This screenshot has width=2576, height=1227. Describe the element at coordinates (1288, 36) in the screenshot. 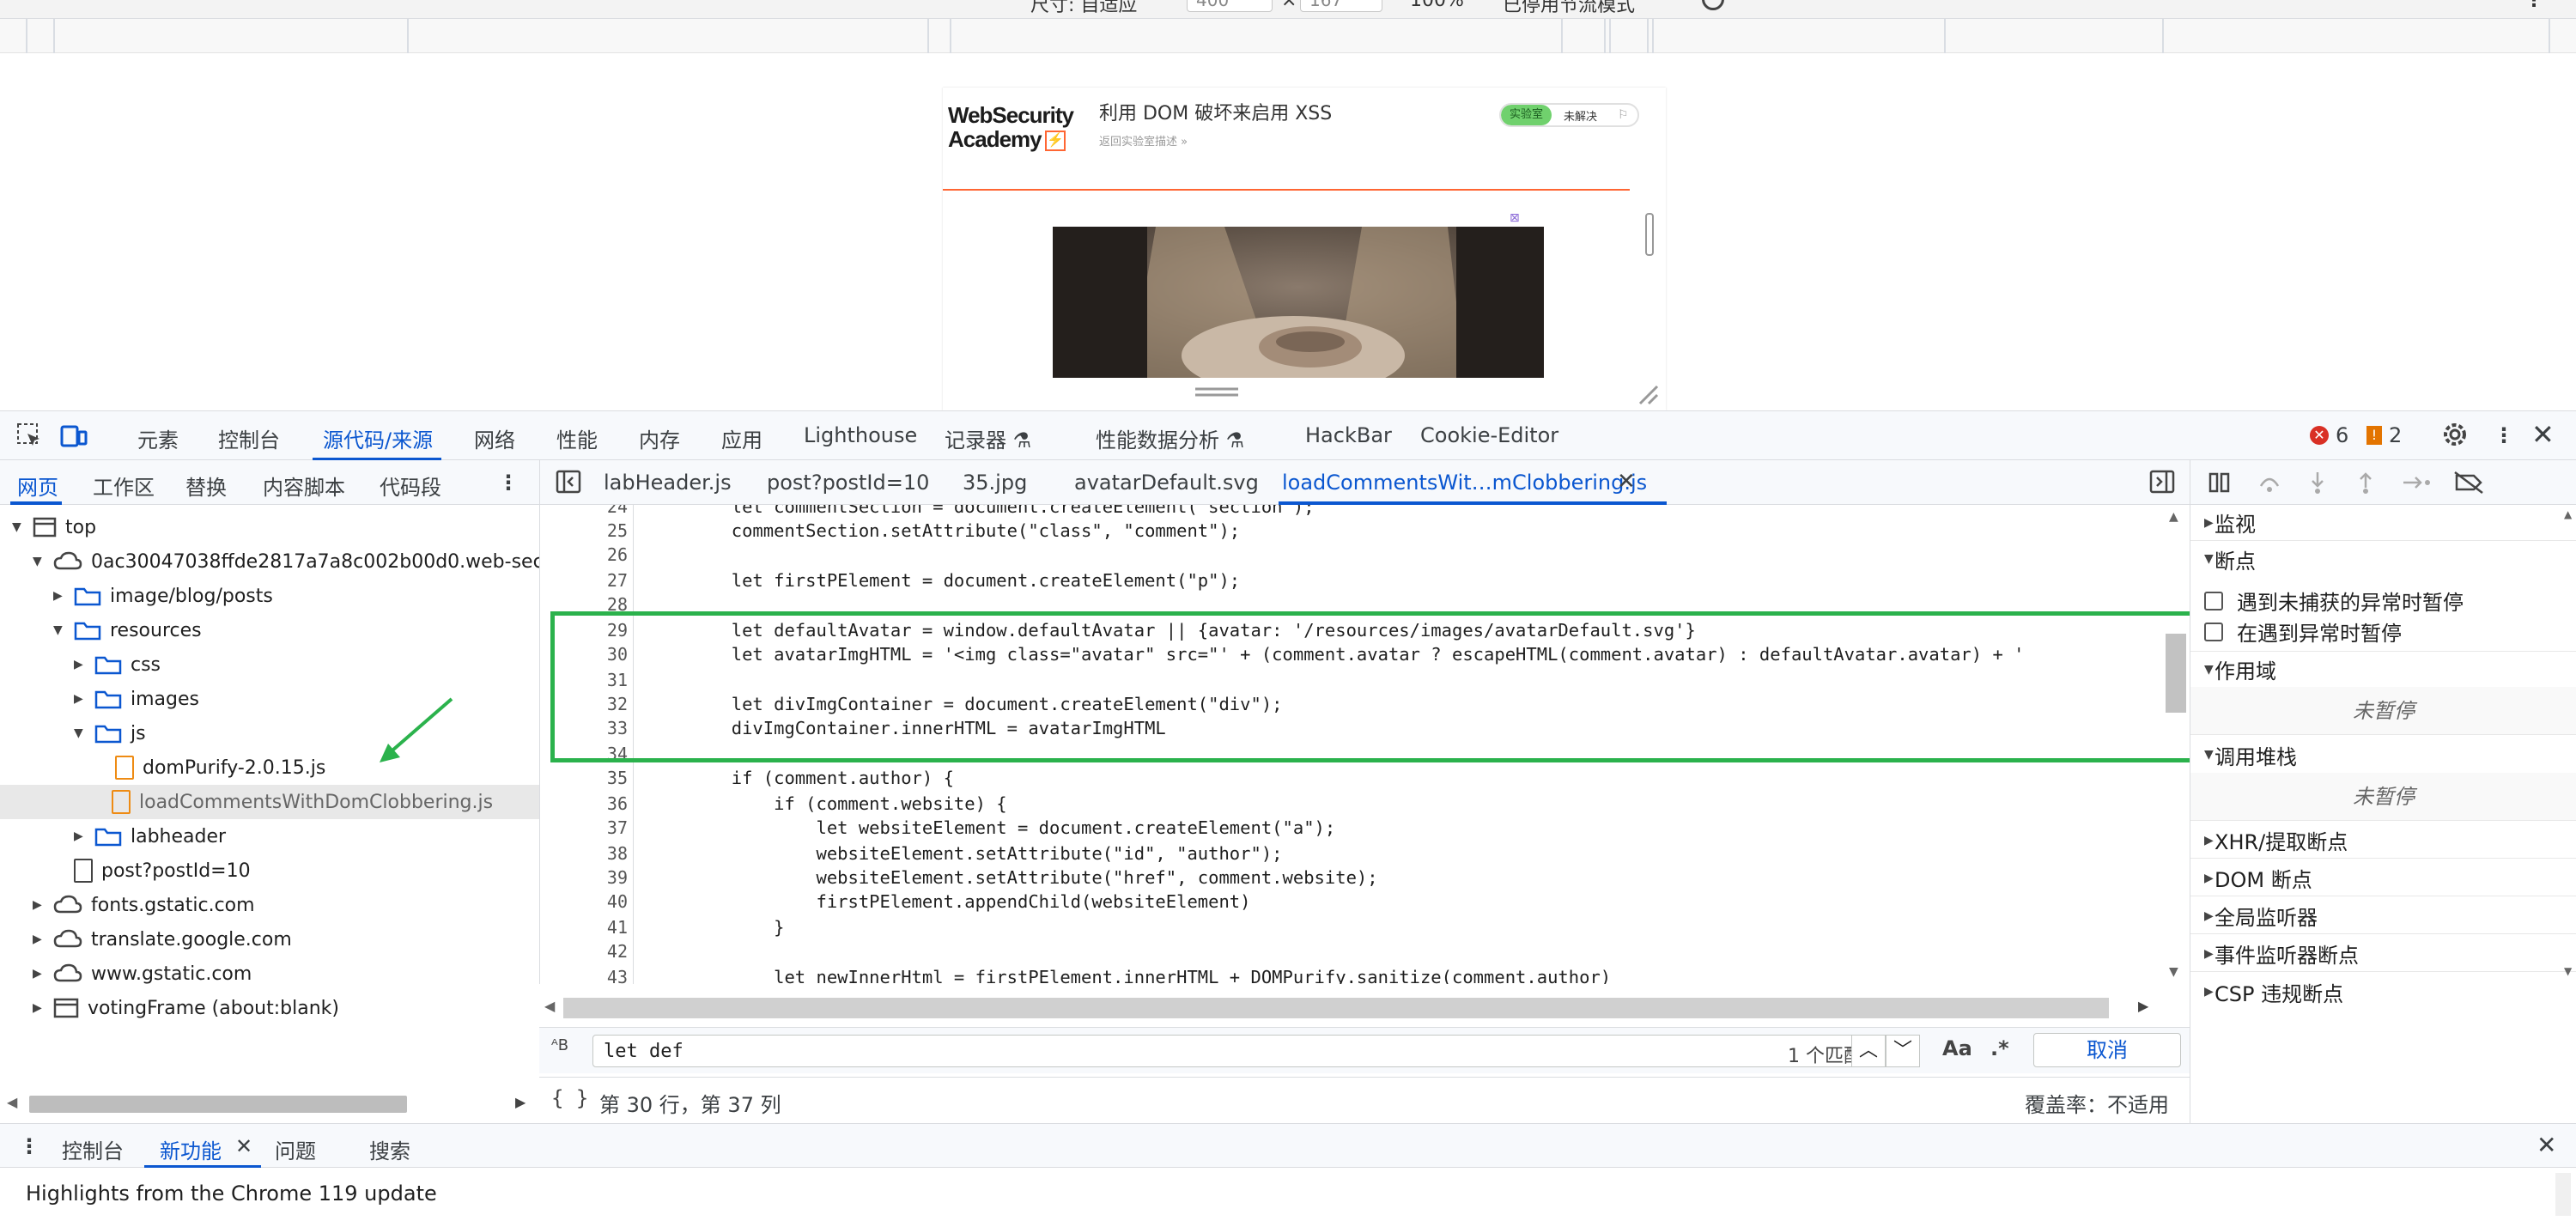

I see `media-query-ruler` at that location.